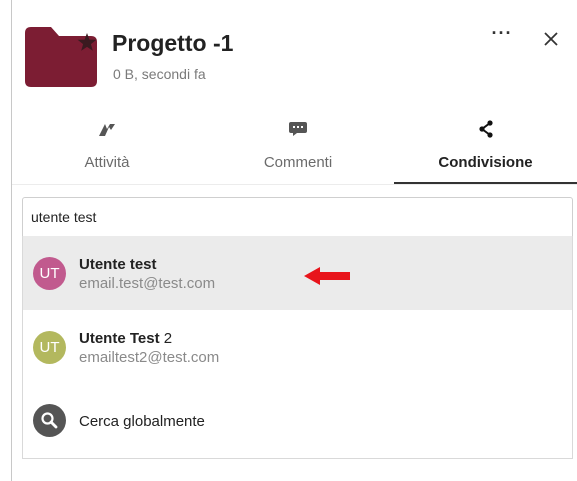  Describe the element at coordinates (485, 129) in the screenshot. I see `share-icon` at that location.